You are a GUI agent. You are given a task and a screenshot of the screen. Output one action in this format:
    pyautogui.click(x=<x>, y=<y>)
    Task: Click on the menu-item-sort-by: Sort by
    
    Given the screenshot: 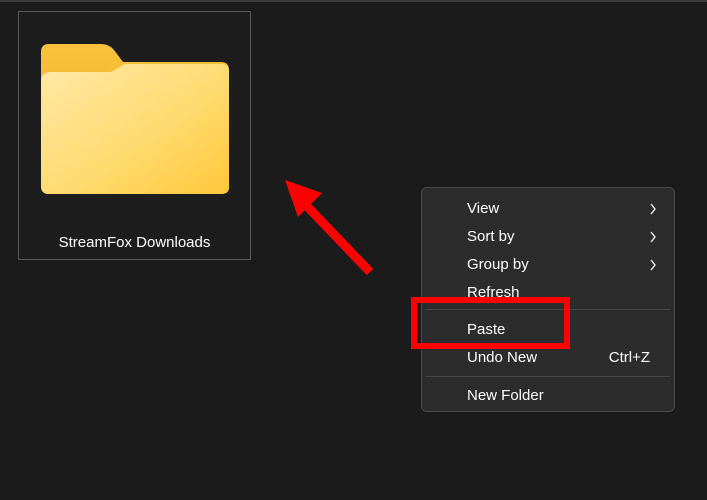 What is the action you would take?
    pyautogui.click(x=548, y=237)
    